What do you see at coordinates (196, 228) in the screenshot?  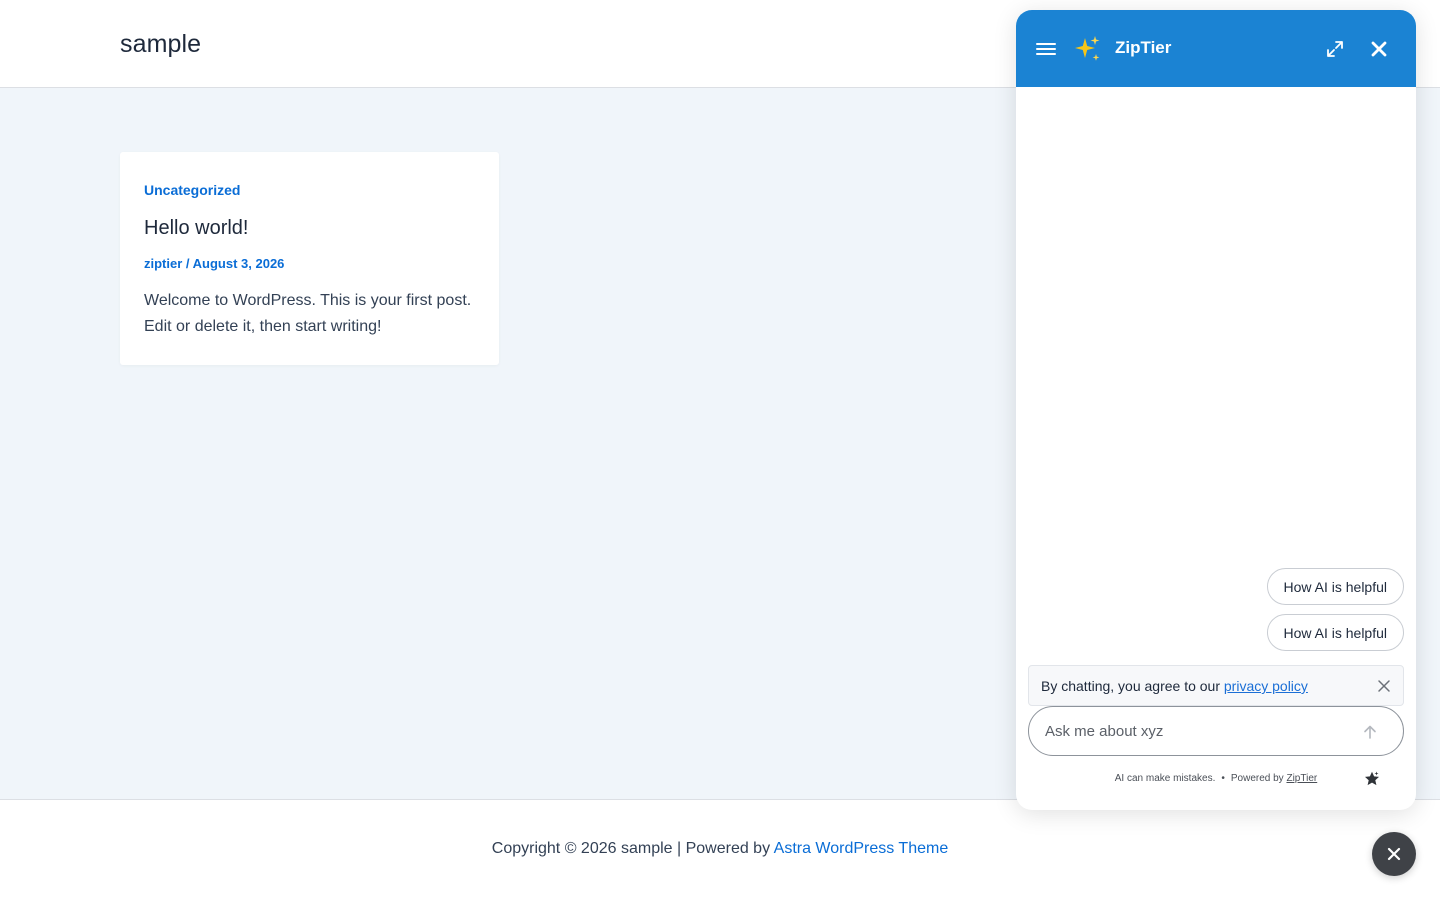 I see `post-title-link: Hello world!` at bounding box center [196, 228].